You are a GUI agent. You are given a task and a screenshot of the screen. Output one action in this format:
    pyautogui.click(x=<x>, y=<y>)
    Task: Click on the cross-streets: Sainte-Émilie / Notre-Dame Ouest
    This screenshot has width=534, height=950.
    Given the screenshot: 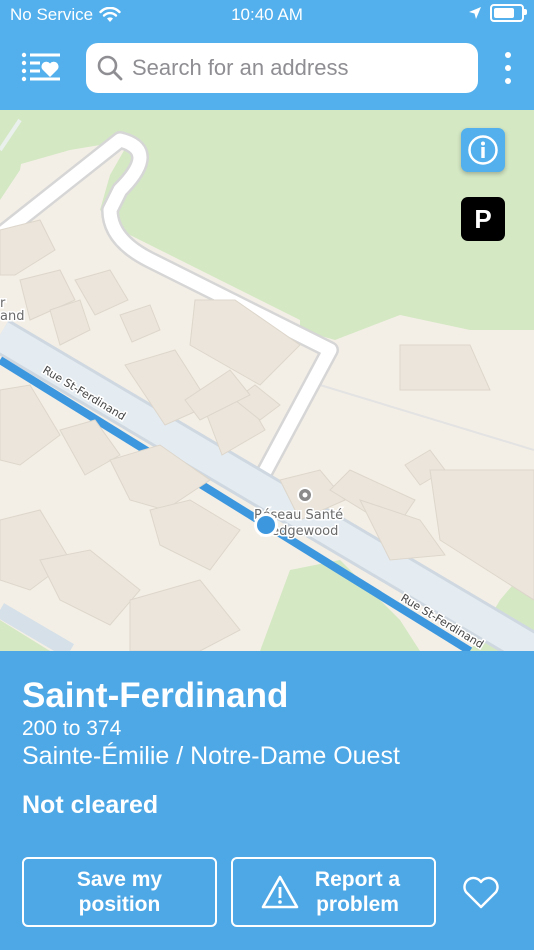 What is the action you would take?
    pyautogui.click(x=211, y=756)
    